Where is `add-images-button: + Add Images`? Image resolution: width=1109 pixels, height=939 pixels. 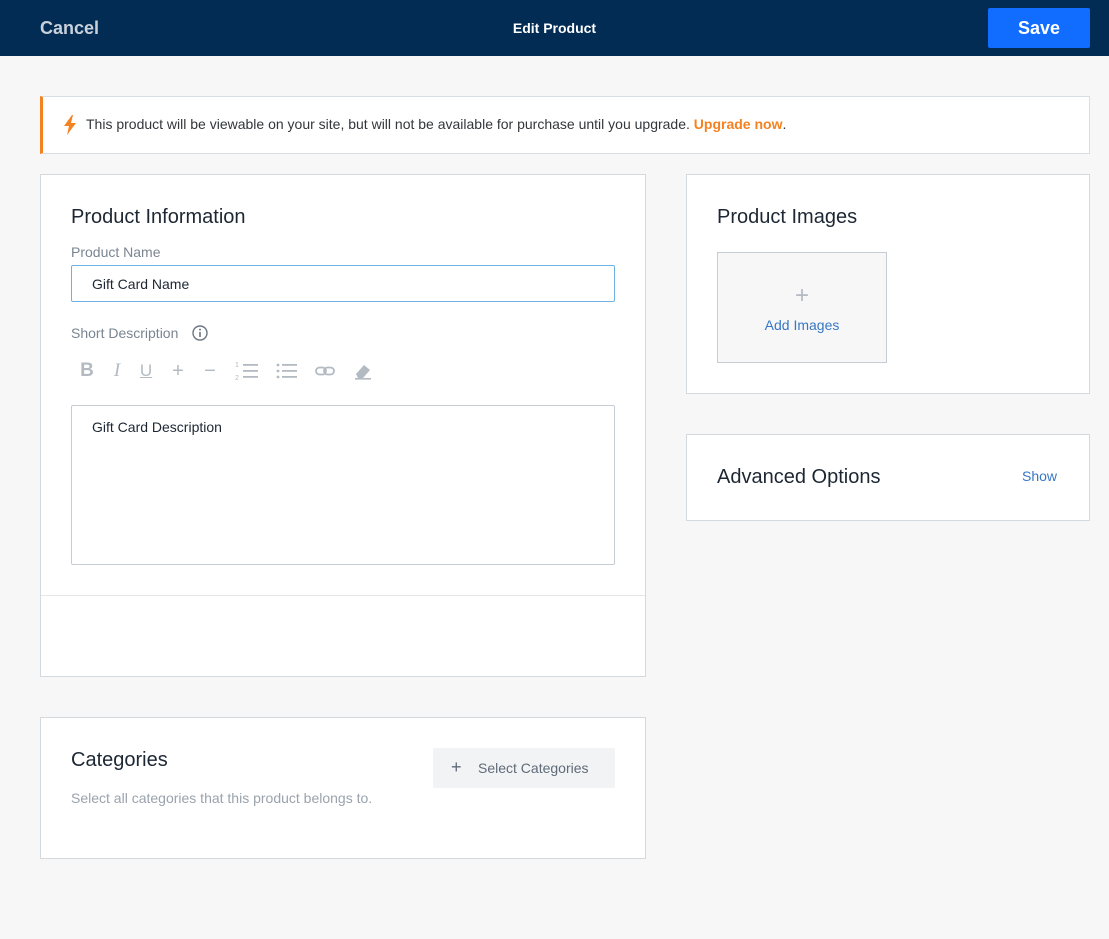 add-images-button: + Add Images is located at coordinates (802, 307).